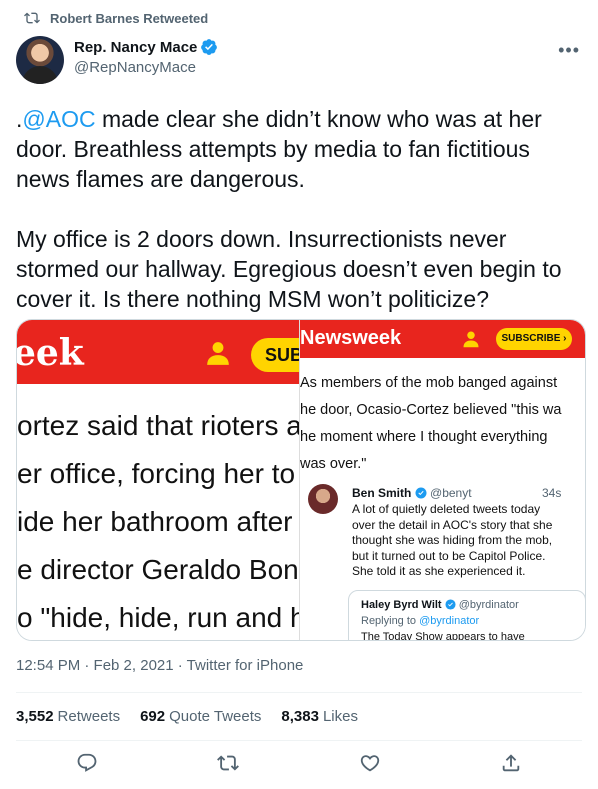  What do you see at coordinates (401, 605) in the screenshot?
I see `nested-name: Haley Byrd Wilt` at bounding box center [401, 605].